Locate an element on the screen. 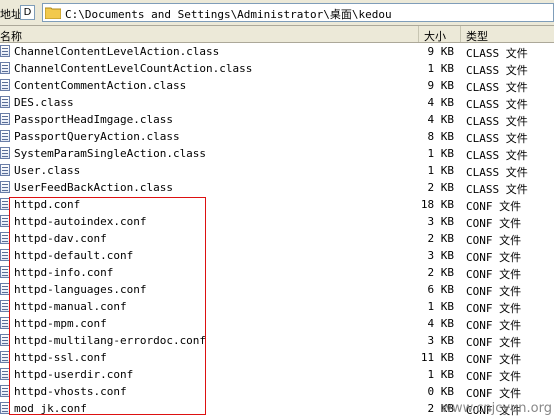  file-size: 8 KB is located at coordinates (441, 136).